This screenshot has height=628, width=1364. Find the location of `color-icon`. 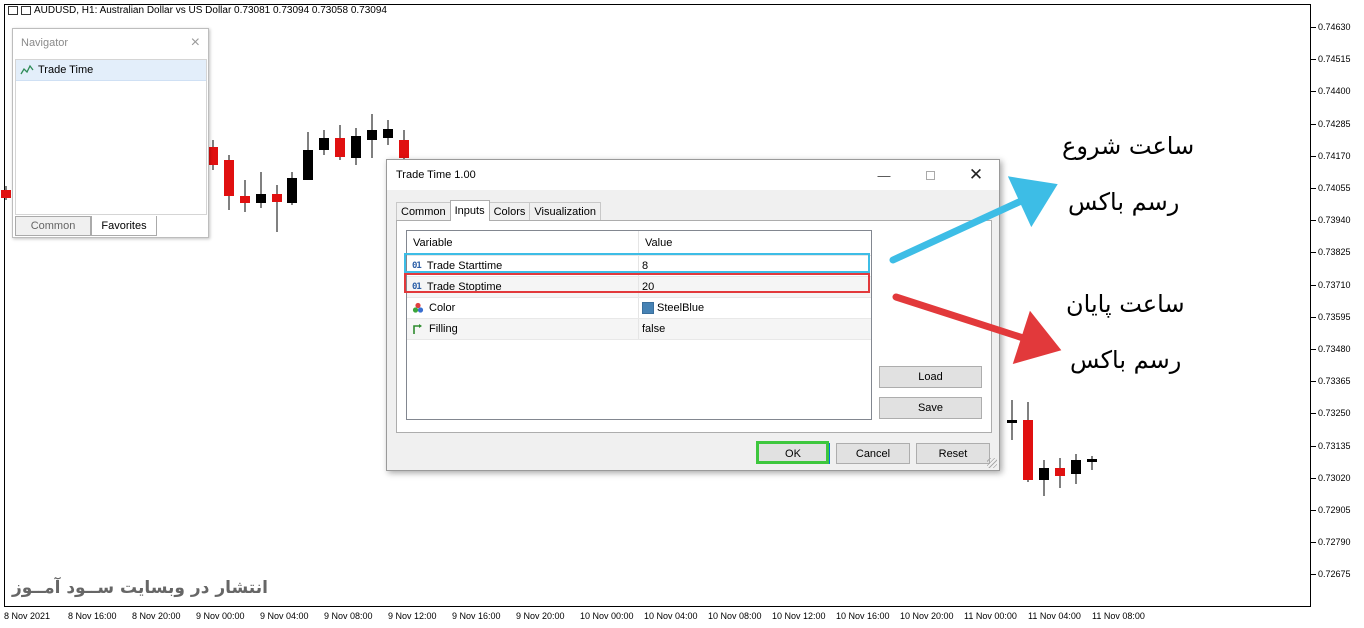

color-icon is located at coordinates (418, 307).